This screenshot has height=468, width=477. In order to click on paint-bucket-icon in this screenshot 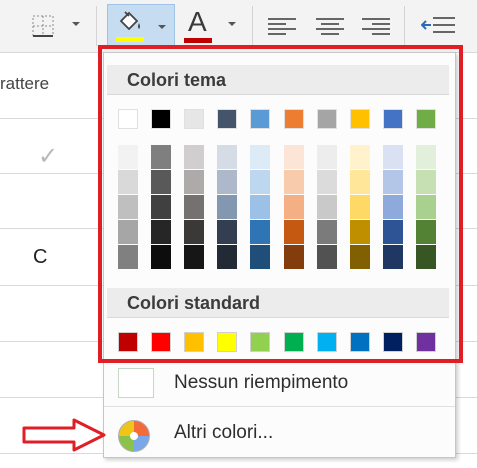, I will do `click(129, 21)`.